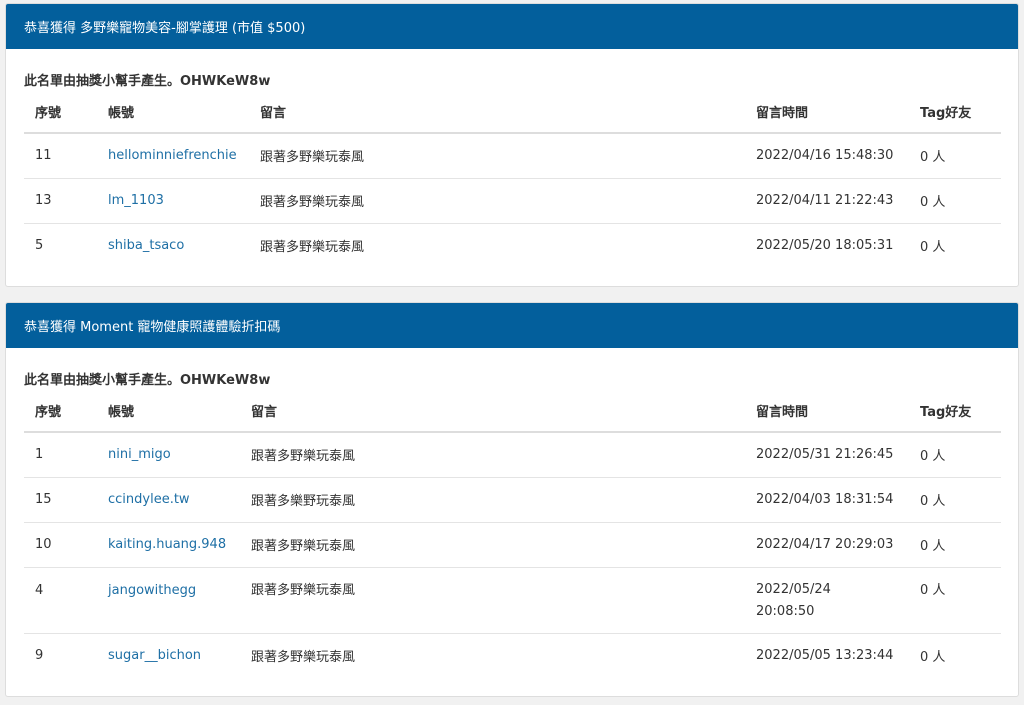  Describe the element at coordinates (827, 200) in the screenshot. I see `row-time: 2022/04/11 21:22:43` at that location.